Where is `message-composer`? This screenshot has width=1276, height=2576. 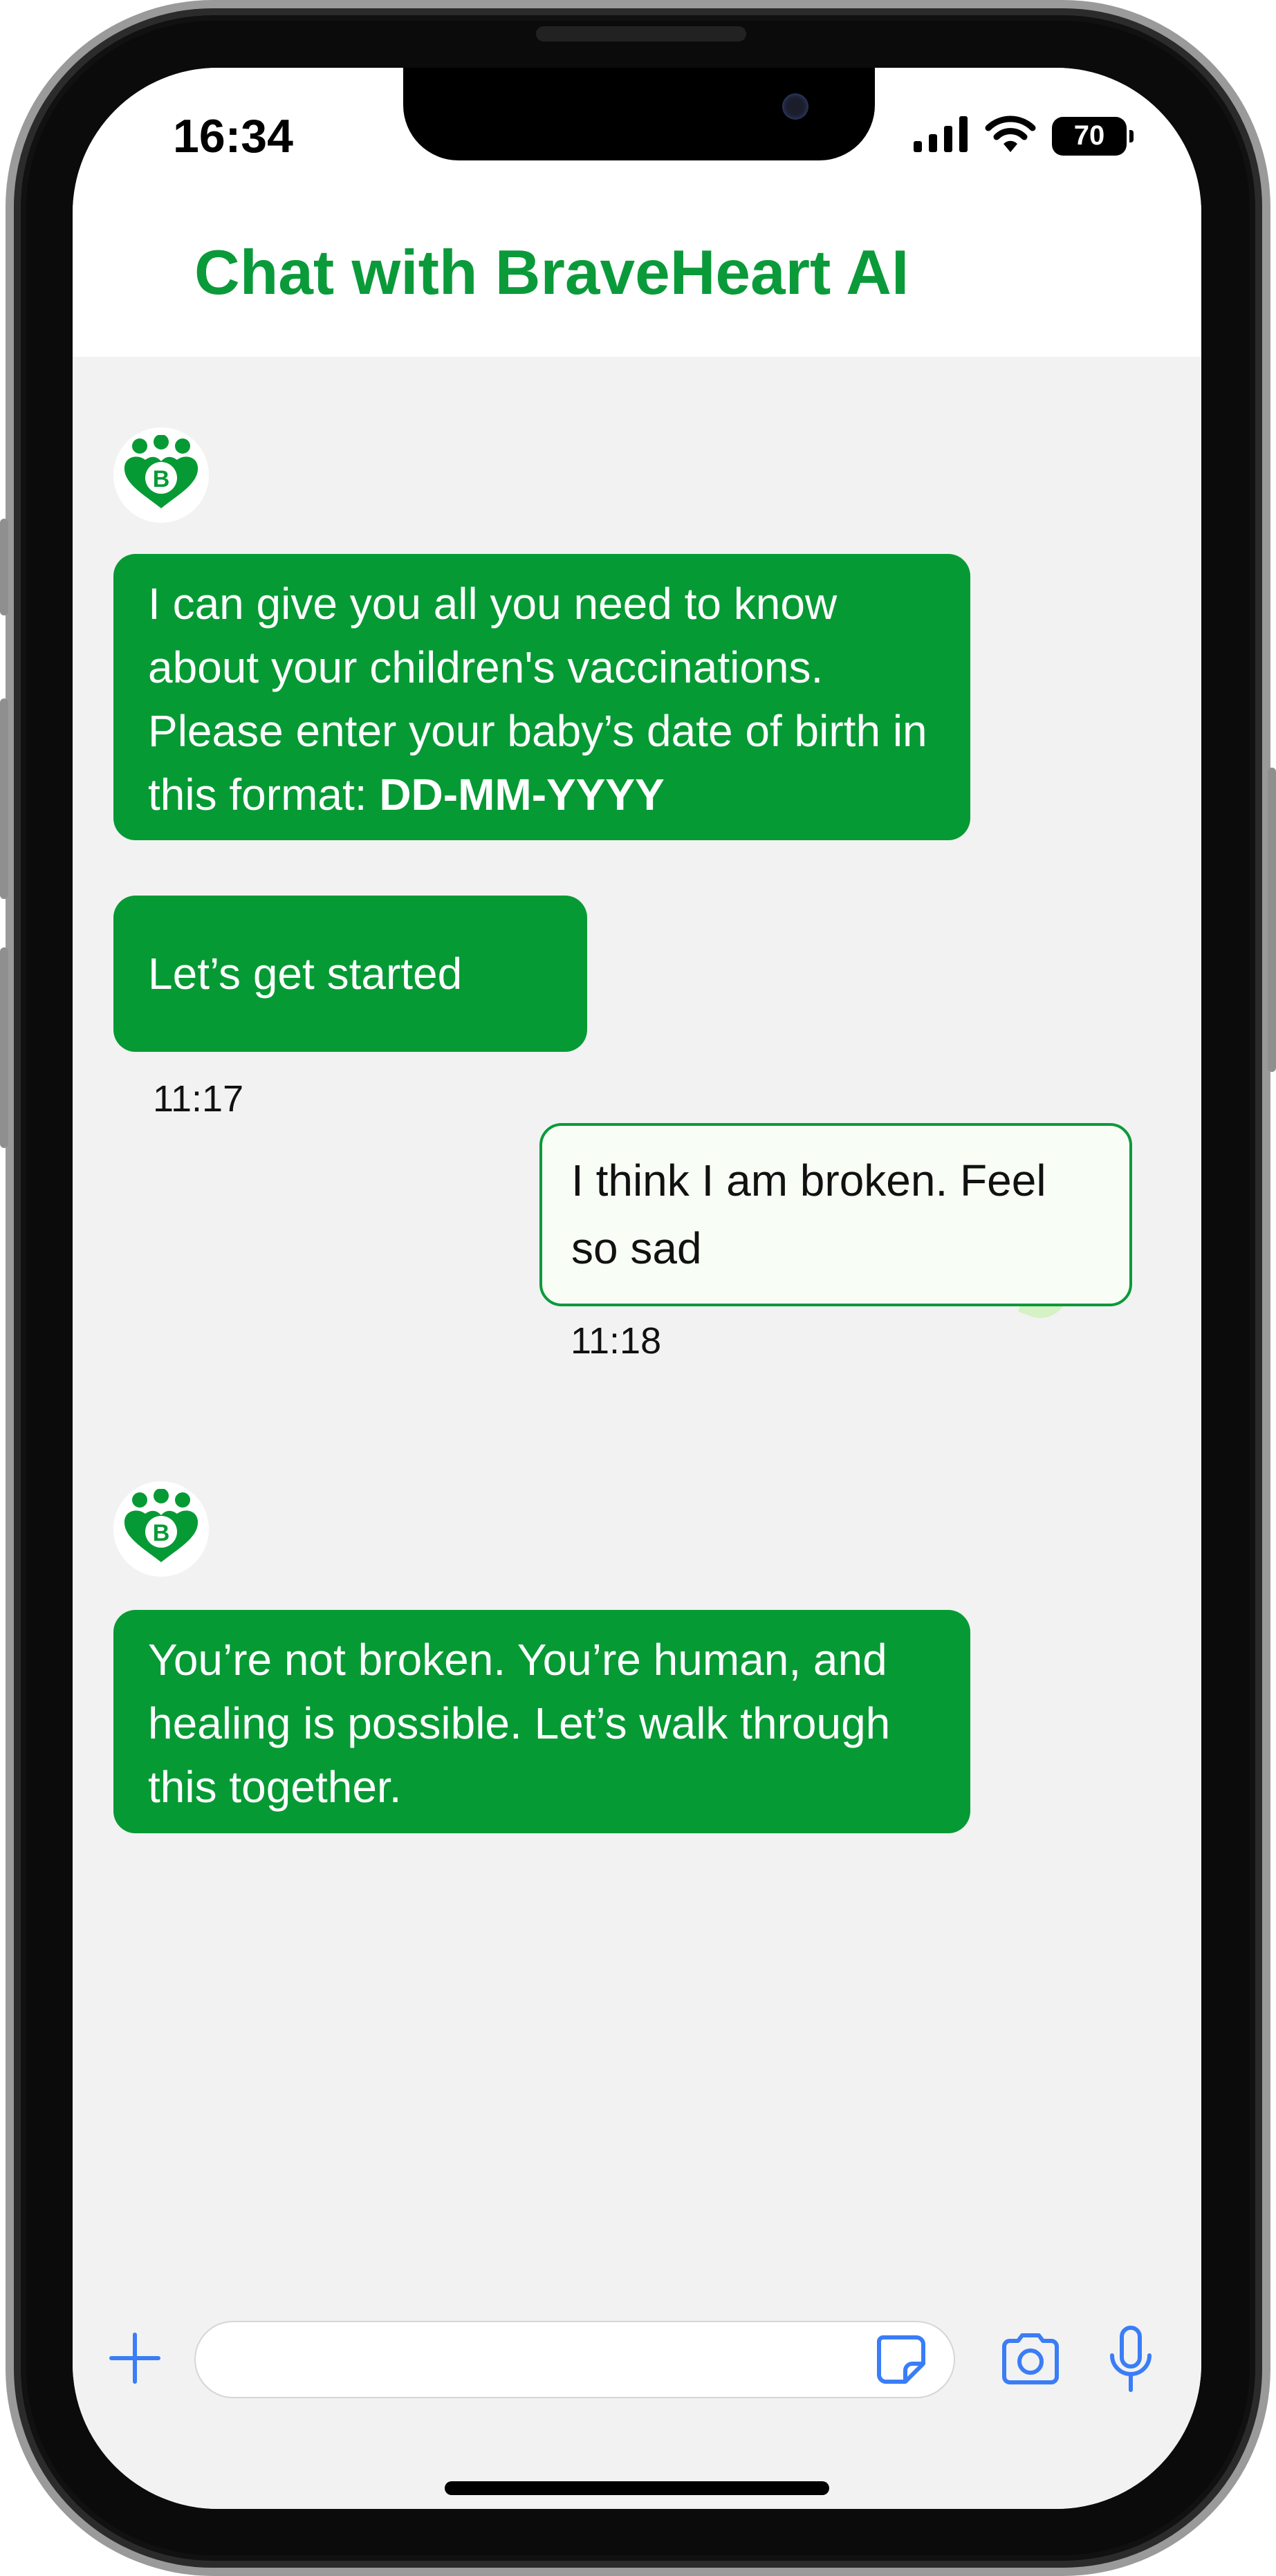 message-composer is located at coordinates (637, 2402).